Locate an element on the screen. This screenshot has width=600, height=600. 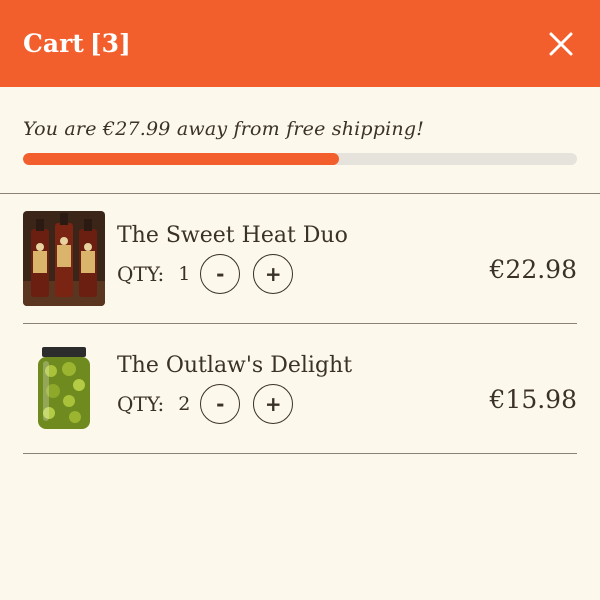
hot-sauce-bottles-image is located at coordinates (64, 258).